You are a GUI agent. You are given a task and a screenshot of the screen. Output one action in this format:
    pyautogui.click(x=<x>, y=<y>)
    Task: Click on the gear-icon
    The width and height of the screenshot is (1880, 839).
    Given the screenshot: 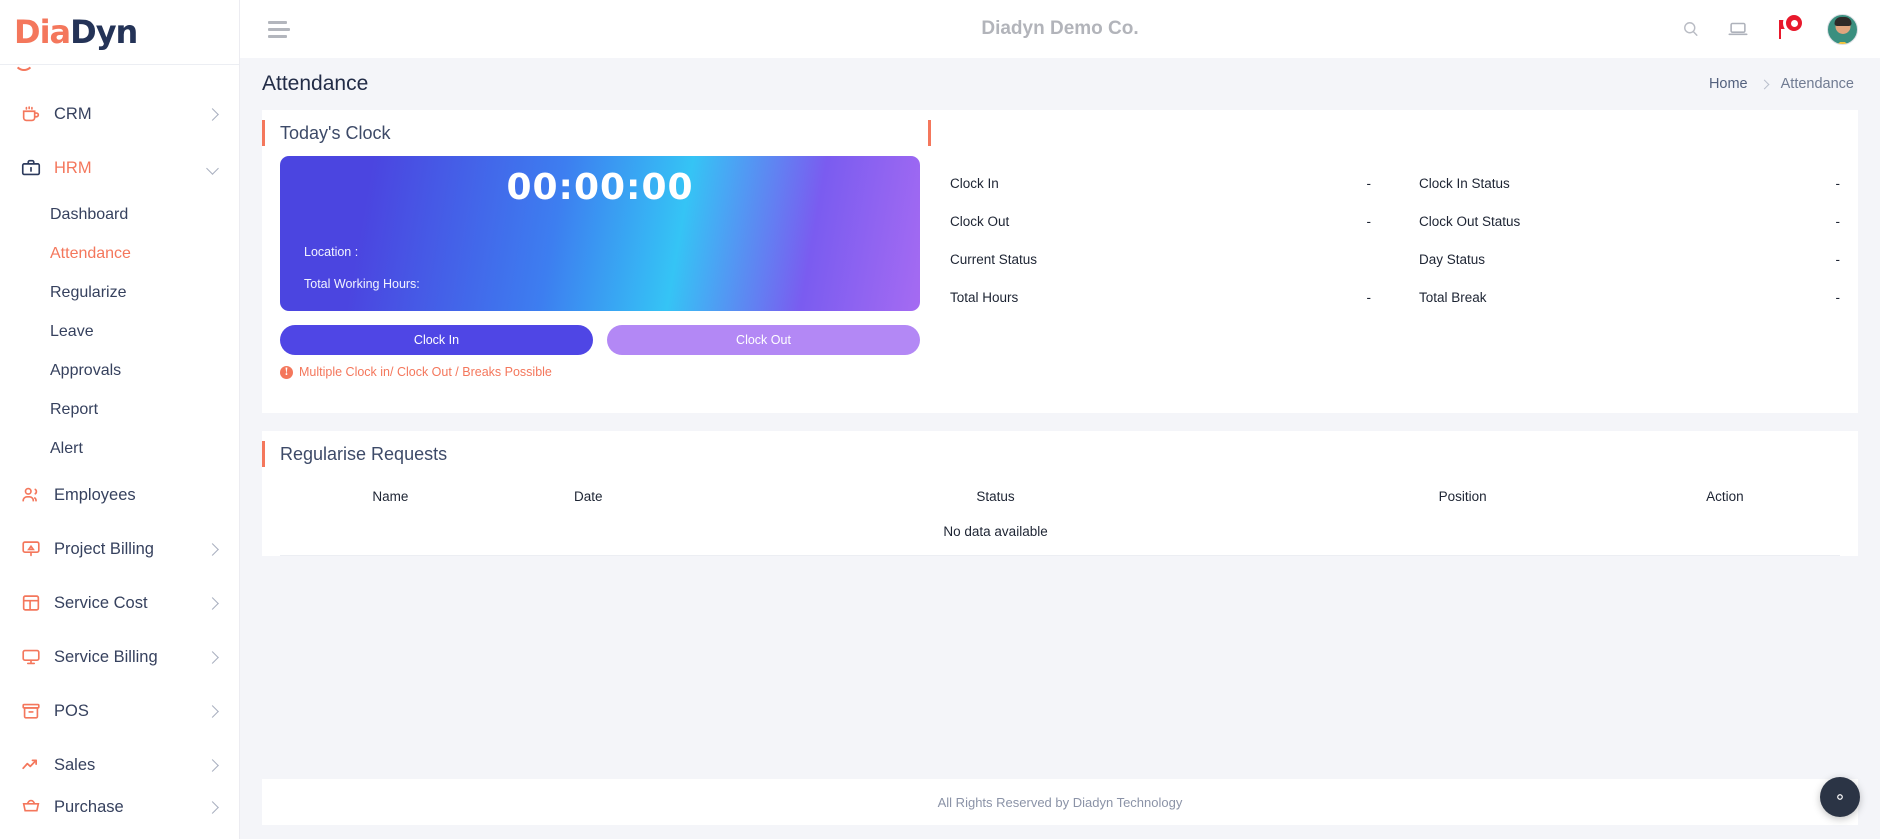 What is the action you would take?
    pyautogui.click(x=1840, y=797)
    